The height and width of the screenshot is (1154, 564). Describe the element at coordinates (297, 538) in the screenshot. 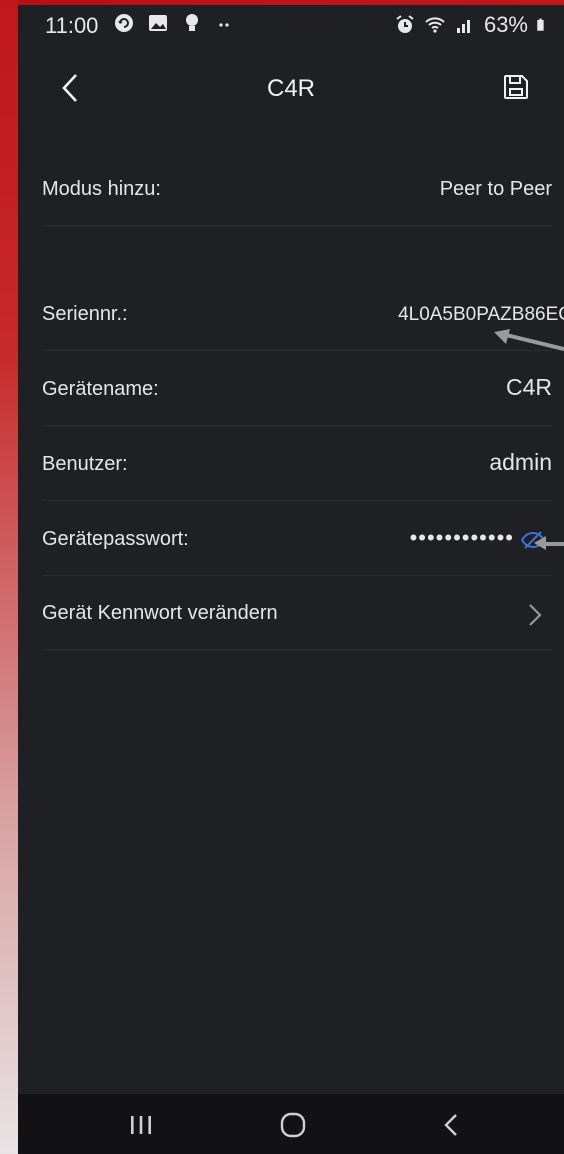

I see `row-password: Gerätepasswort: ••••••••••••` at that location.